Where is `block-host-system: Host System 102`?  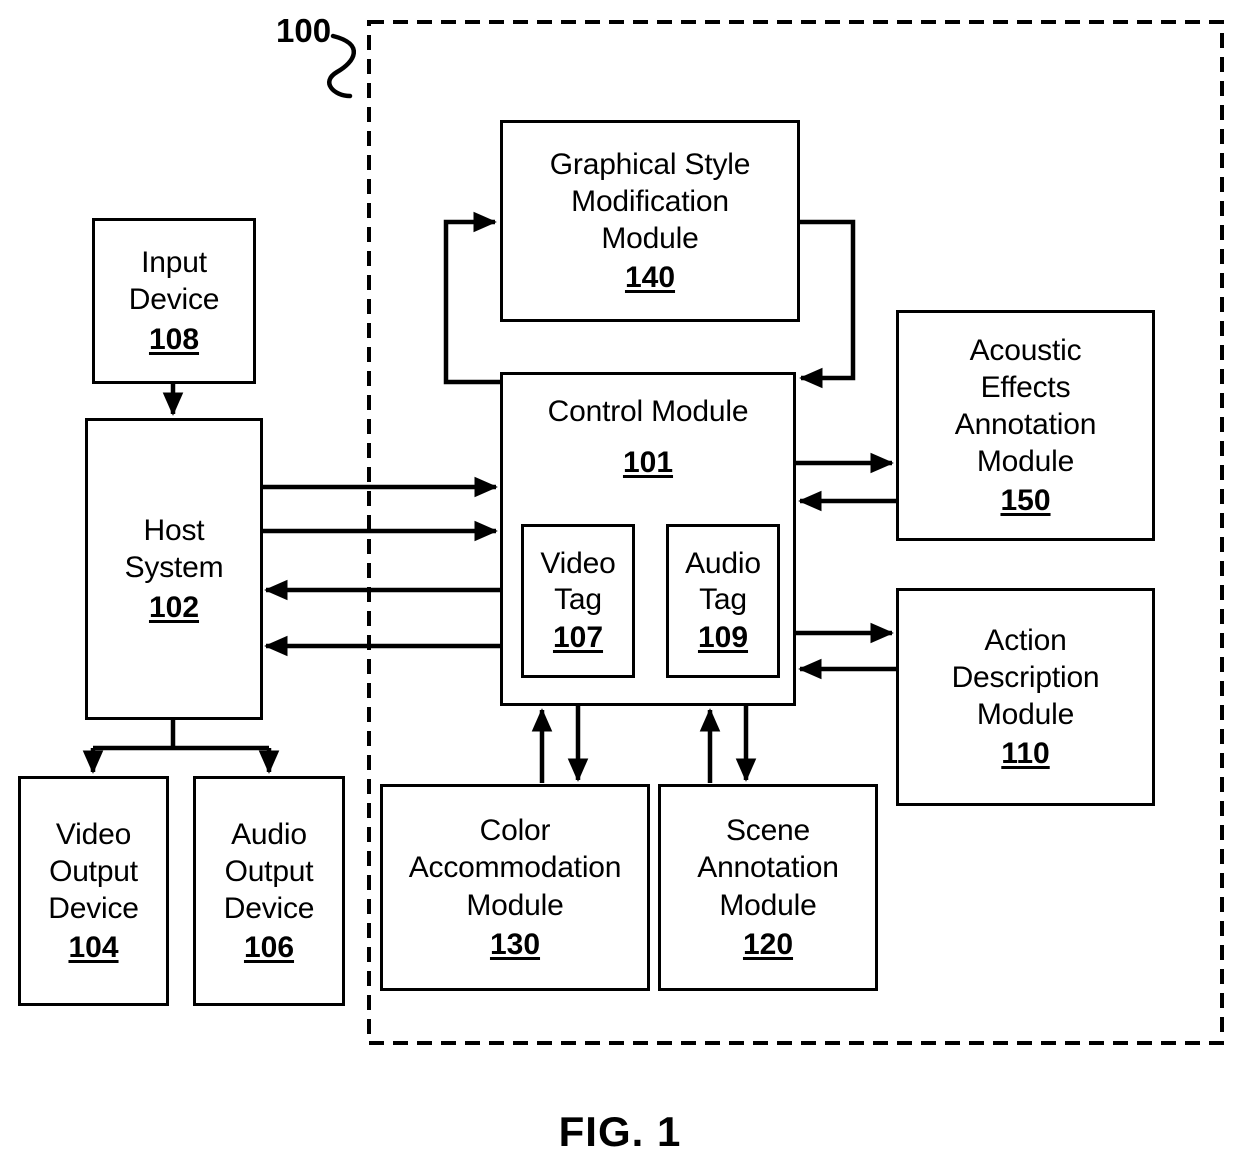
block-host-system: Host System 102 is located at coordinates (174, 569).